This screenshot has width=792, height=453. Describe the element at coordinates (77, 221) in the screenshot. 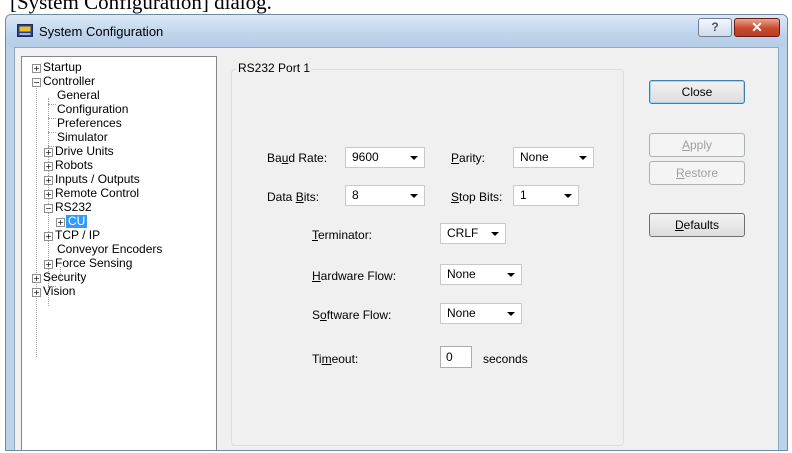

I see `tree-item-cu: CU` at that location.